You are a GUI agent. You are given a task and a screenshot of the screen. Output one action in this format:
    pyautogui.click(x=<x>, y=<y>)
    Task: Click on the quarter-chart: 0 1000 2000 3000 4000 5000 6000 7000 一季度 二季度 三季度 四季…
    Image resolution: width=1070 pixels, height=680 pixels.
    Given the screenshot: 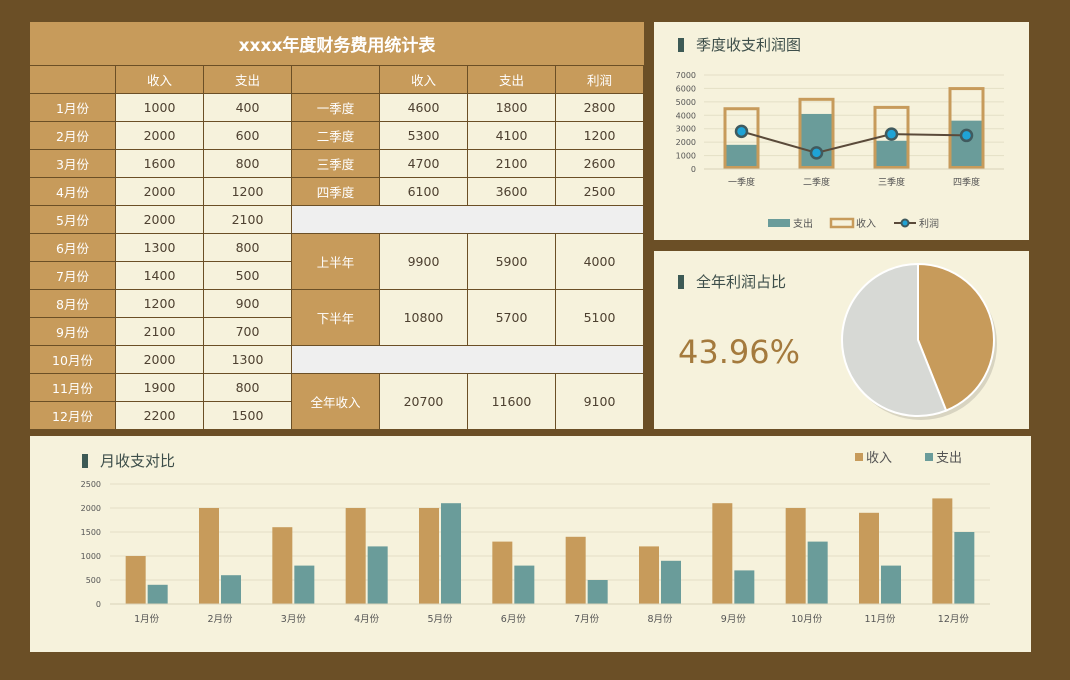 What is the action you would take?
    pyautogui.click(x=840, y=150)
    